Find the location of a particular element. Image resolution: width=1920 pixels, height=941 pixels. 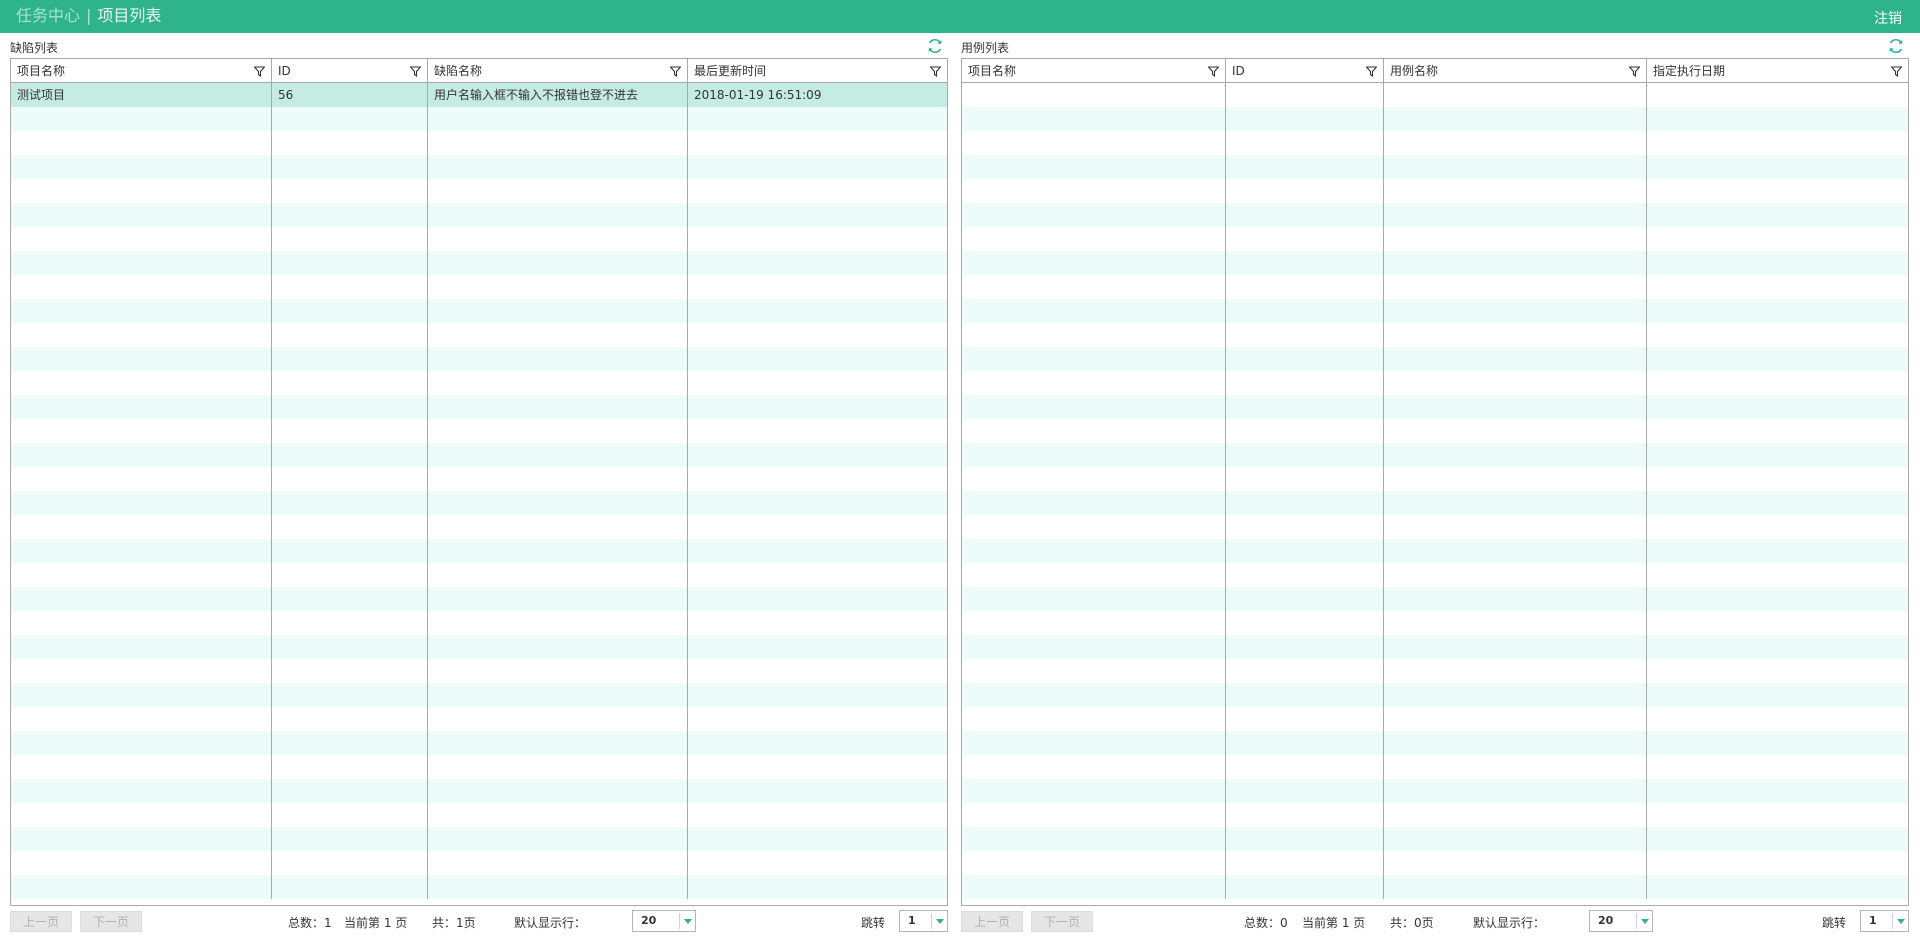

column-header-name: 缺陷名称 is located at coordinates (558, 71).